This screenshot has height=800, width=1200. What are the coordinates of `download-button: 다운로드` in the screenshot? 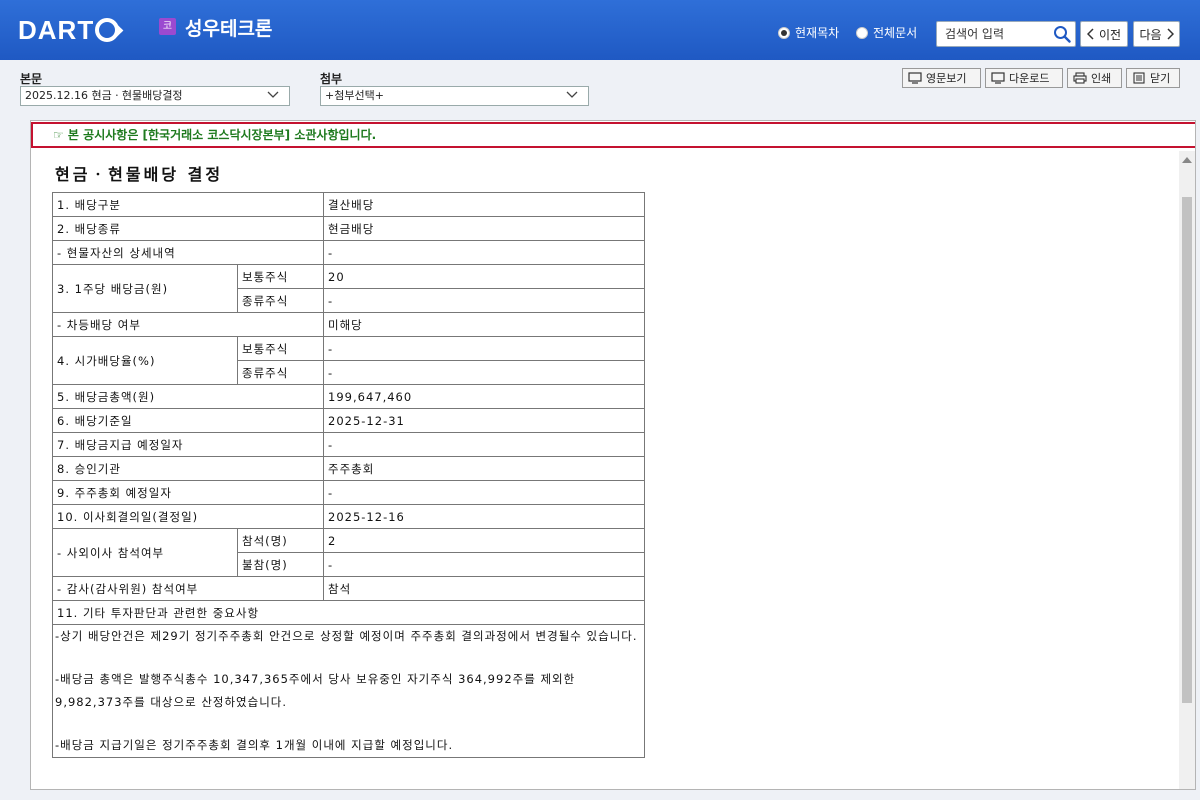 It's located at (1024, 78).